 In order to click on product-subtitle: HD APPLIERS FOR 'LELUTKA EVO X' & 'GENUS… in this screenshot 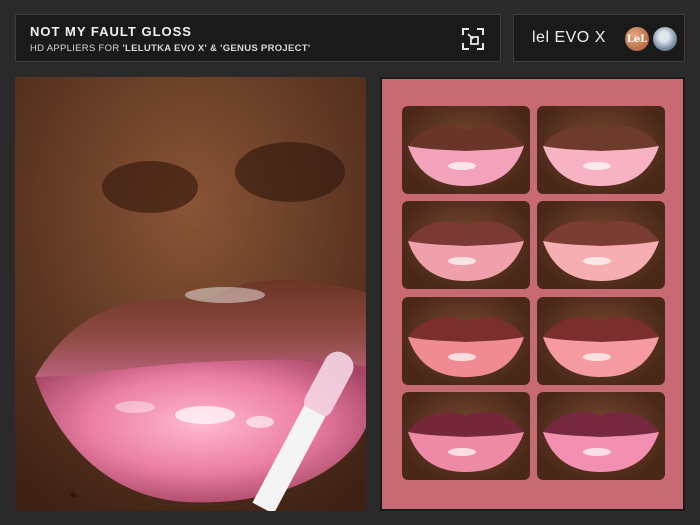, I will do `click(170, 48)`.